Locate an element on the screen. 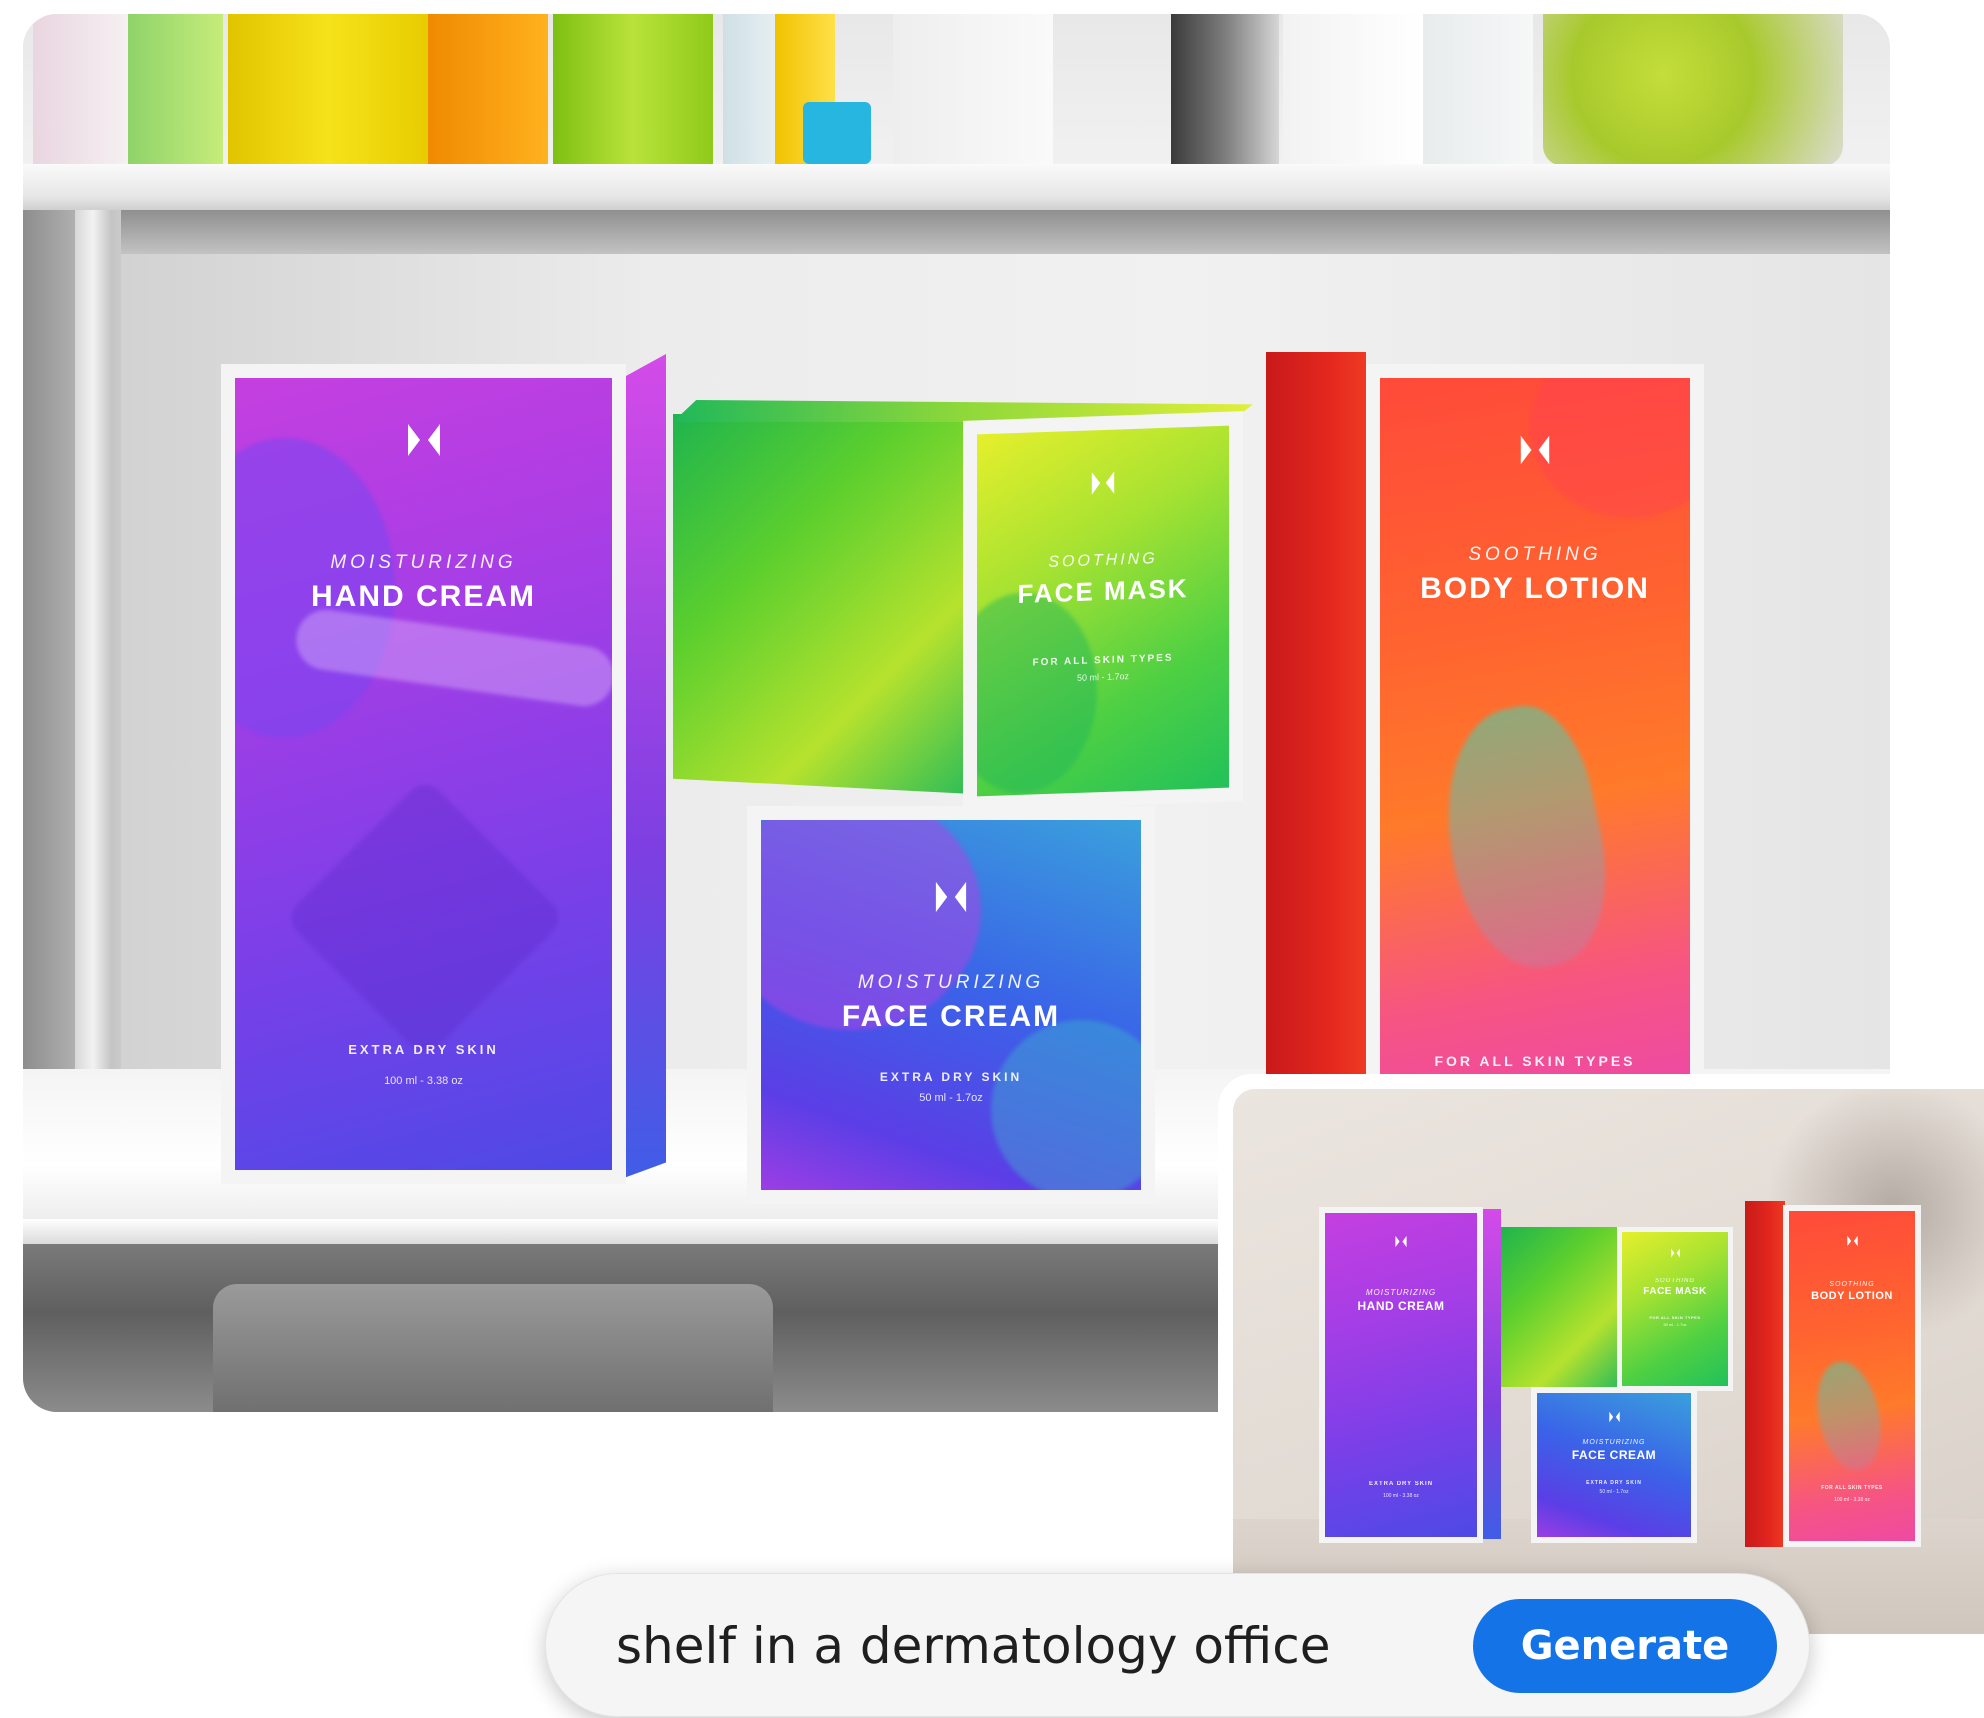  box-front: SOOTHING BODY LOTION FOR ALL SKIN TYPES is located at coordinates (1535, 728).